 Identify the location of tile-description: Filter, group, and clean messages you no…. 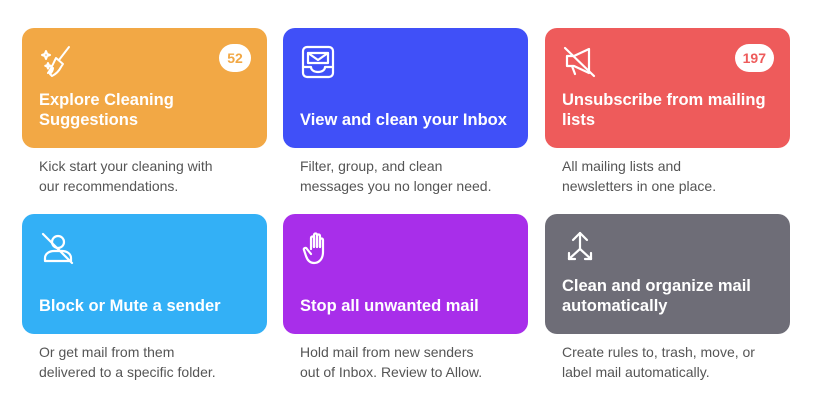
(405, 176).